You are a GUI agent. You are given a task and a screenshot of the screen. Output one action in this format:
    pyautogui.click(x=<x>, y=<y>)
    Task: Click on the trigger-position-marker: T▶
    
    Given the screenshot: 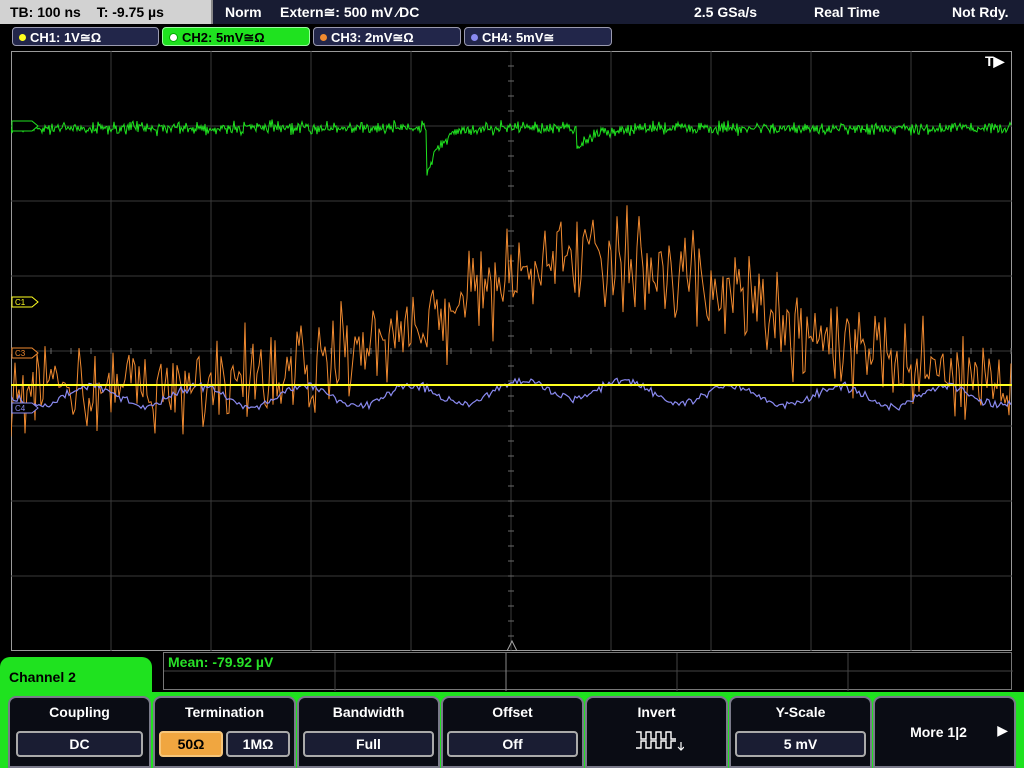 What is the action you would take?
    pyautogui.click(x=995, y=61)
    